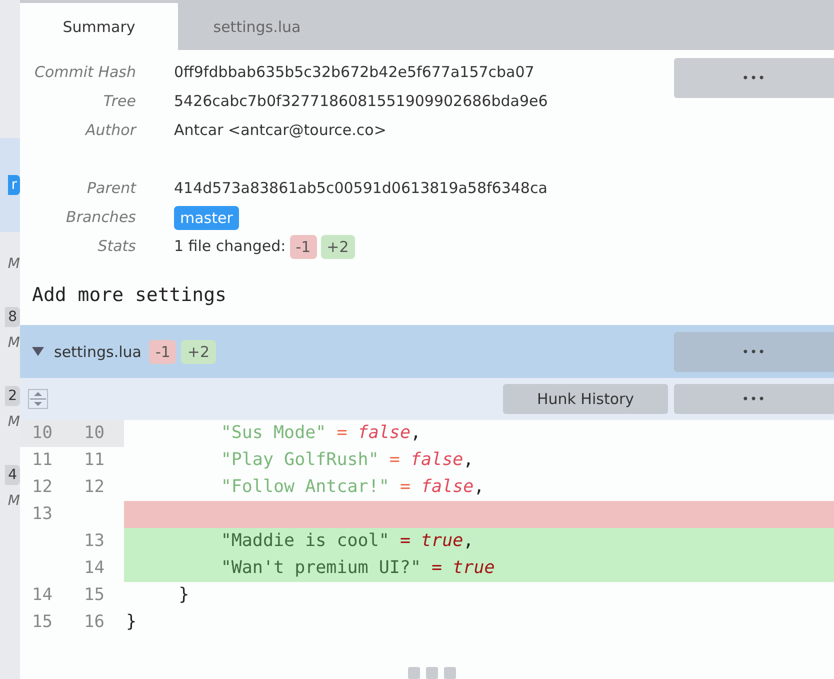 Image resolution: width=834 pixels, height=679 pixels. What do you see at coordinates (432, 673) in the screenshot?
I see `resize-handle-icon` at bounding box center [432, 673].